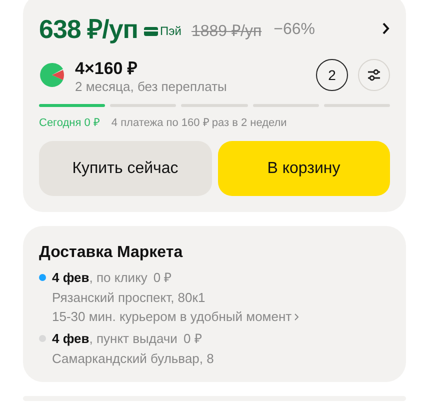 The width and height of the screenshot is (441, 407). Describe the element at coordinates (129, 297) in the screenshot. I see `delivery-address: Рязанский проспект, 80к1` at that location.